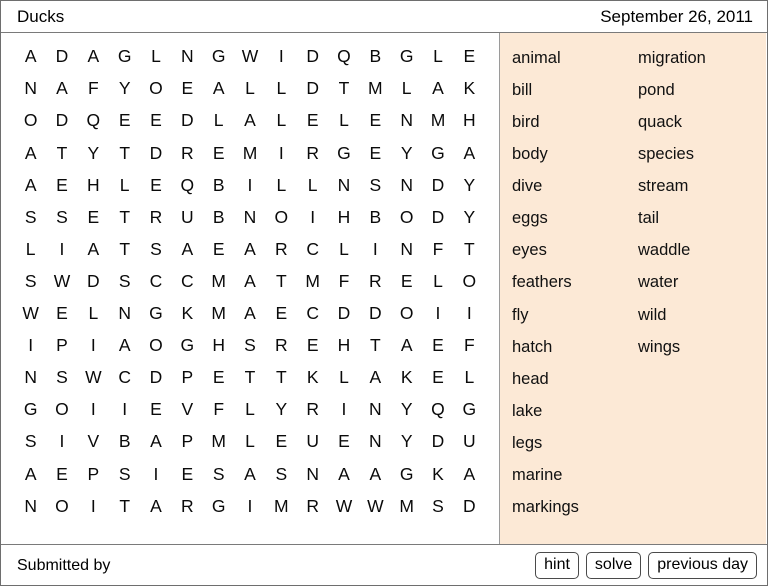  I want to click on word-list-item: waddle, so click(702, 251).